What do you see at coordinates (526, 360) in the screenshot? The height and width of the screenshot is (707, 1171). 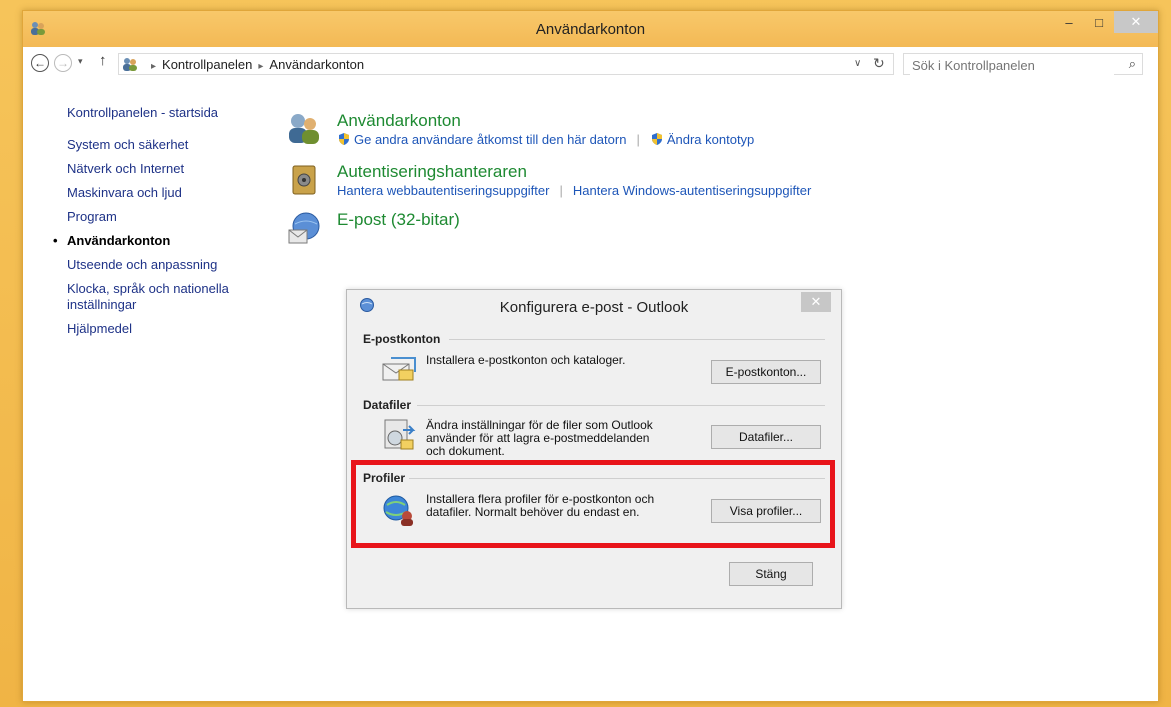 I see `group-description: Installera e-postkonton och kataloger.` at bounding box center [526, 360].